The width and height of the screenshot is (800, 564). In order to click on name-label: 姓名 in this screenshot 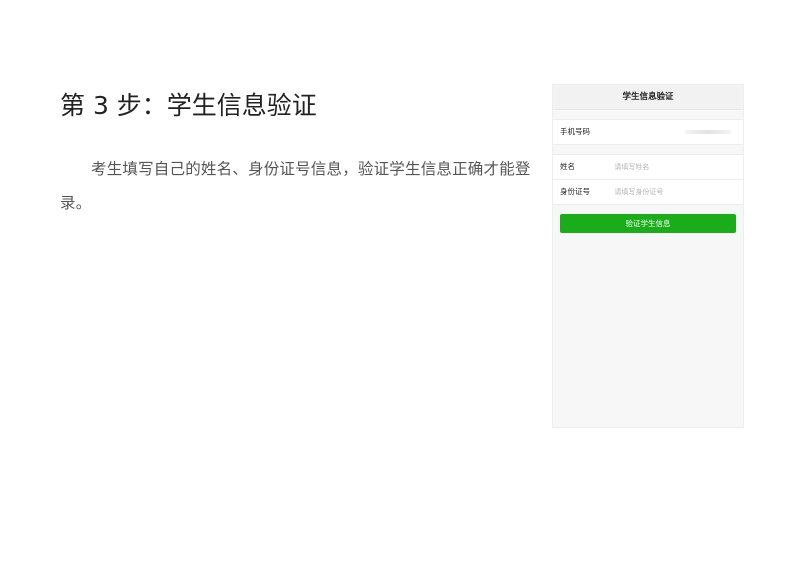, I will do `click(567, 166)`.